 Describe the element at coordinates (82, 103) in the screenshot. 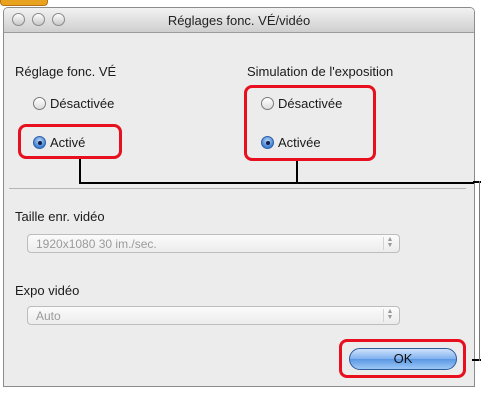

I see `radio-label: Désactivée` at that location.